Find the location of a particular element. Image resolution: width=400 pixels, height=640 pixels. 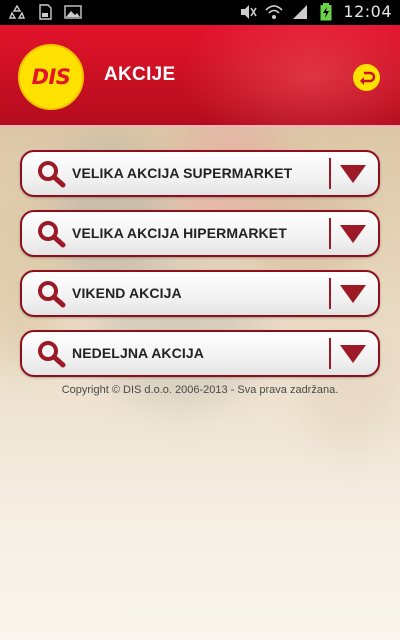

back-arrow-icon is located at coordinates (367, 78).